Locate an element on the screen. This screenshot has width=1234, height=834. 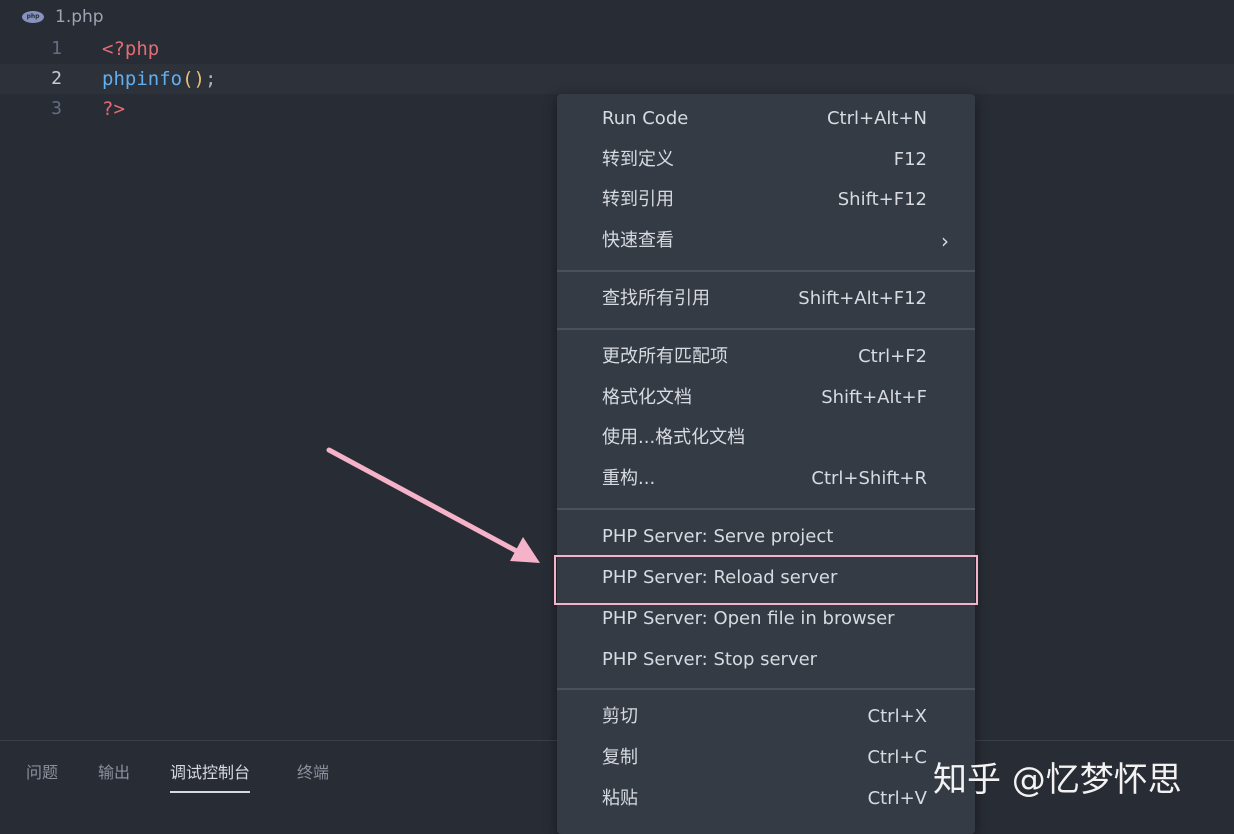
tab-debug-console: 调试控制台 is located at coordinates (210, 776).